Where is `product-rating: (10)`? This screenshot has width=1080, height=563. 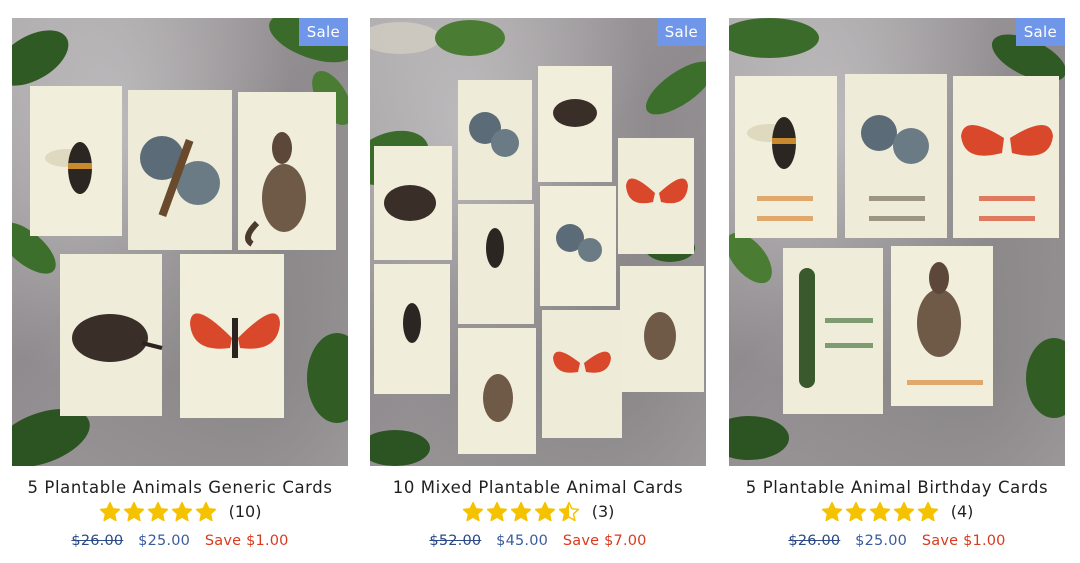
product-rating: (10) is located at coordinates (180, 512).